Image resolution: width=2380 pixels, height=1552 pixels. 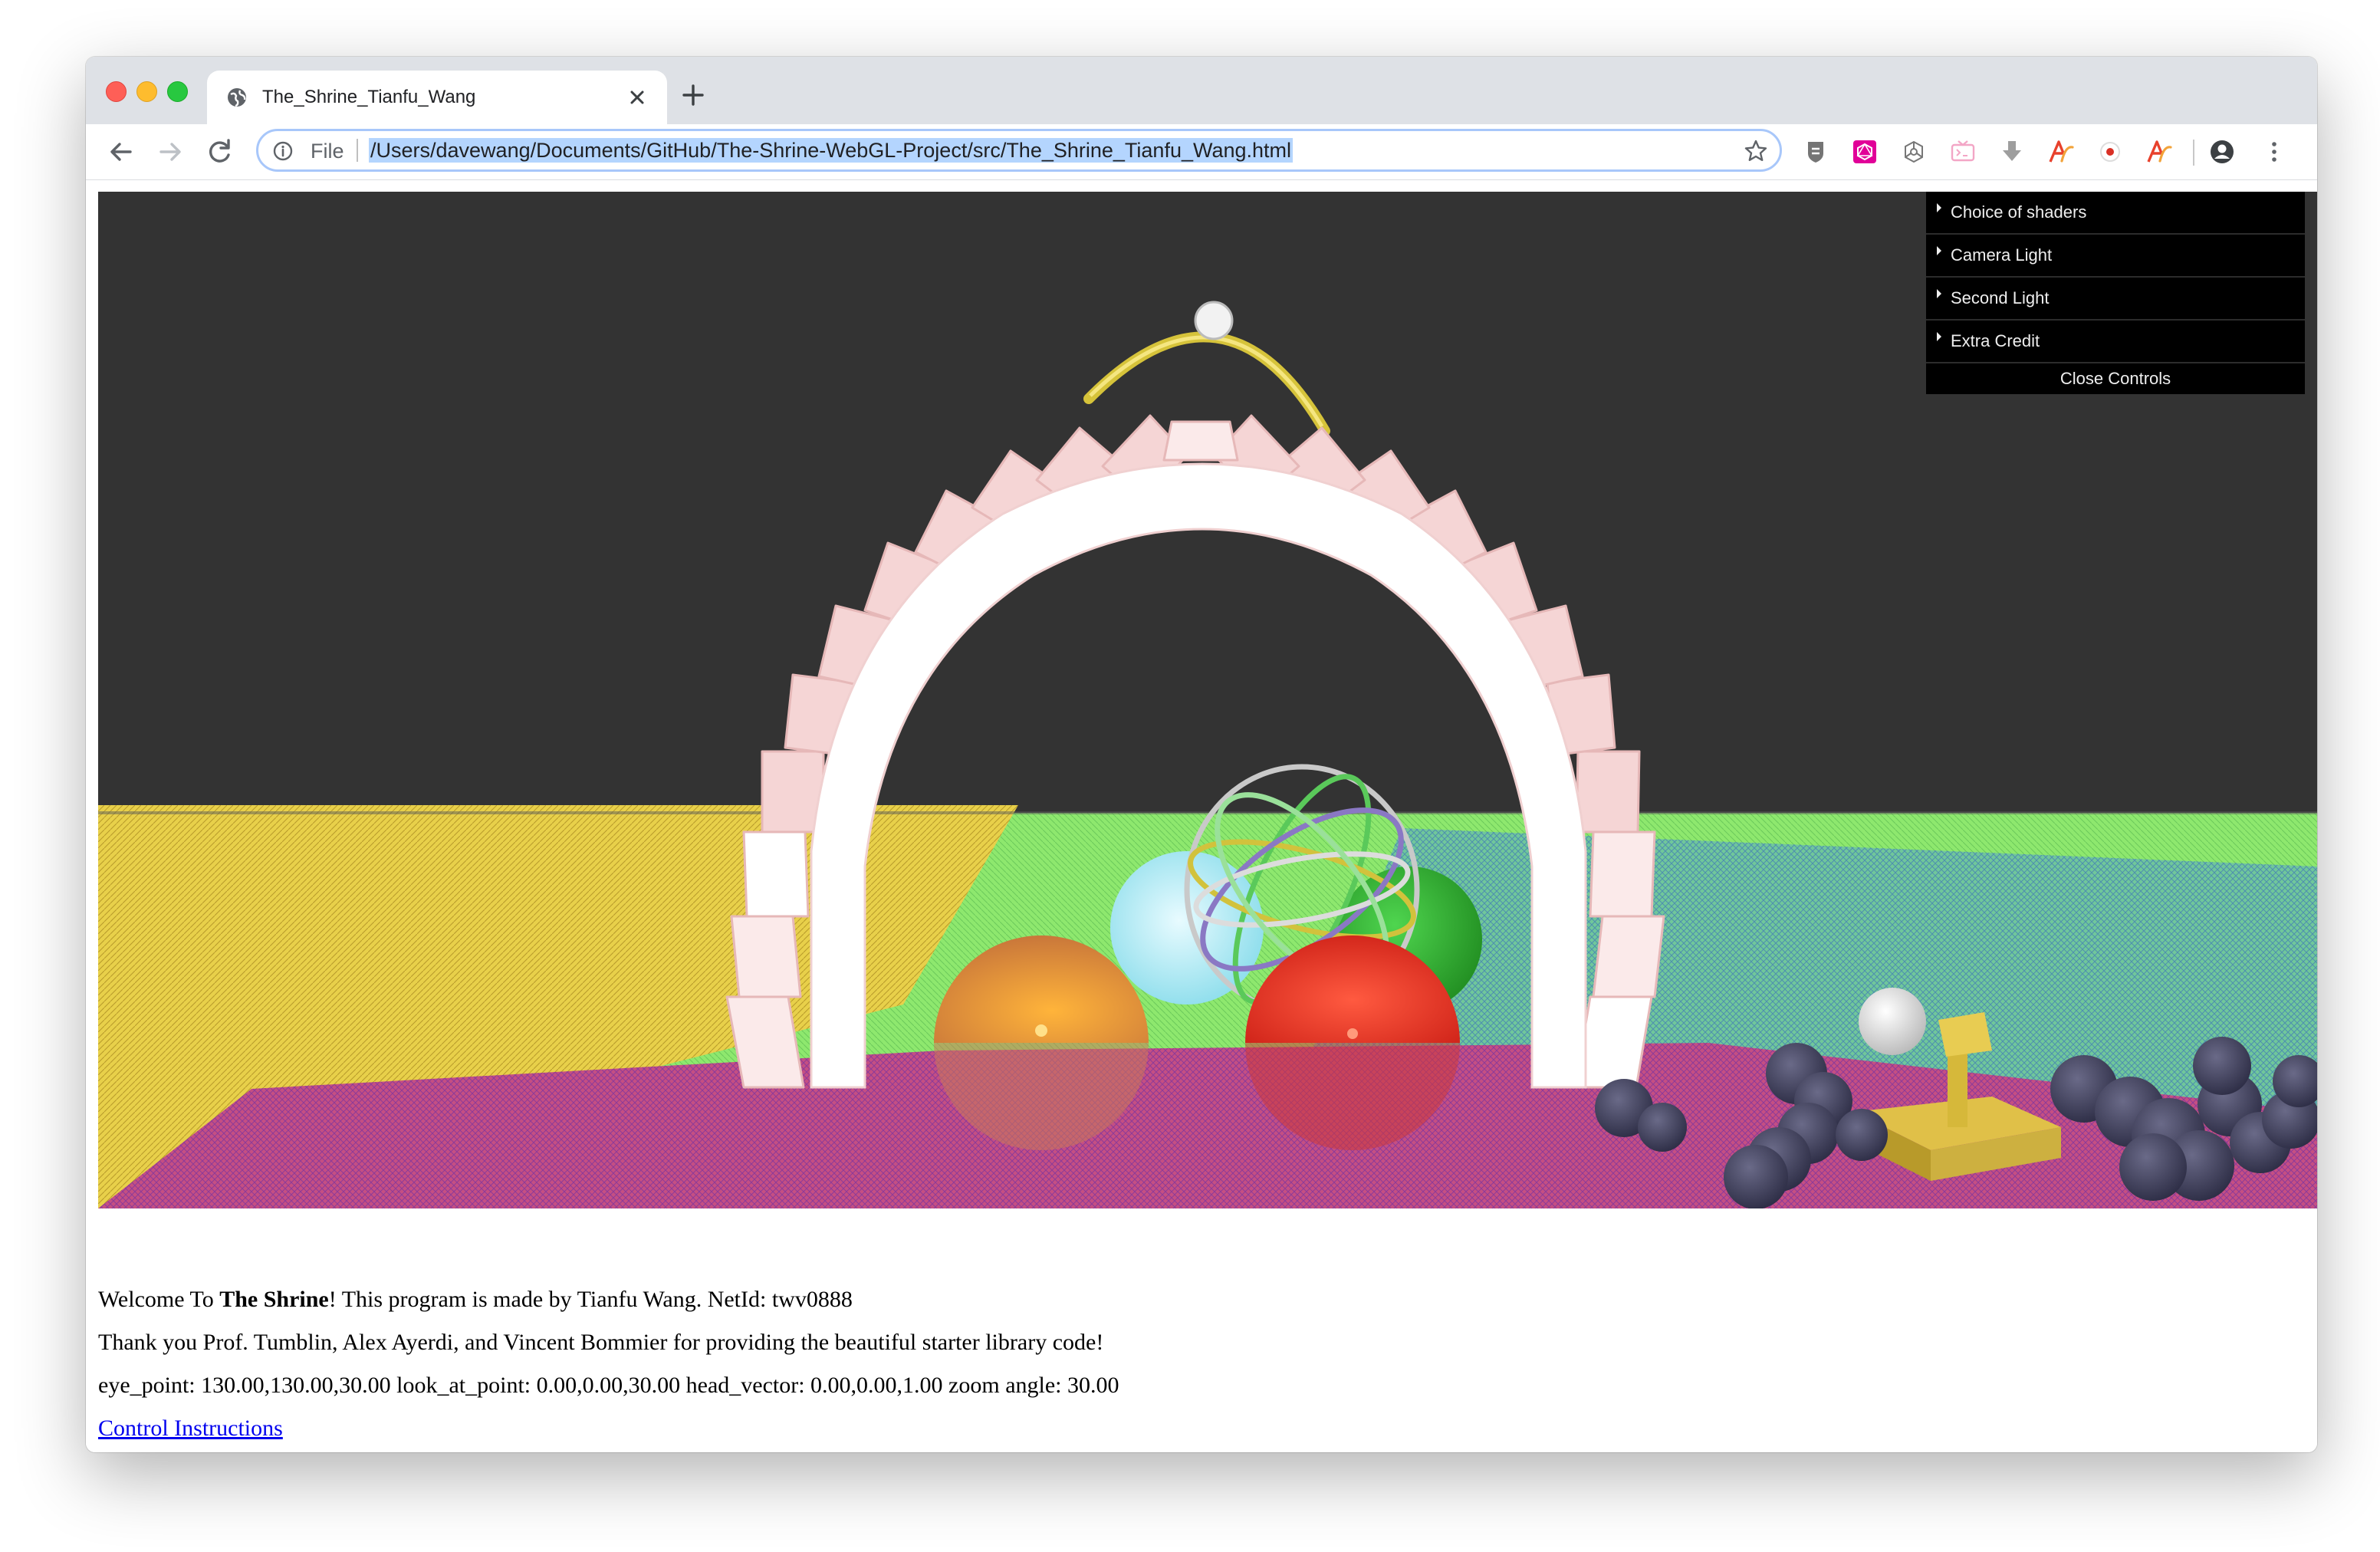 I want to click on folder-choice-of-shaders: Choice of shaders, so click(x=2116, y=213).